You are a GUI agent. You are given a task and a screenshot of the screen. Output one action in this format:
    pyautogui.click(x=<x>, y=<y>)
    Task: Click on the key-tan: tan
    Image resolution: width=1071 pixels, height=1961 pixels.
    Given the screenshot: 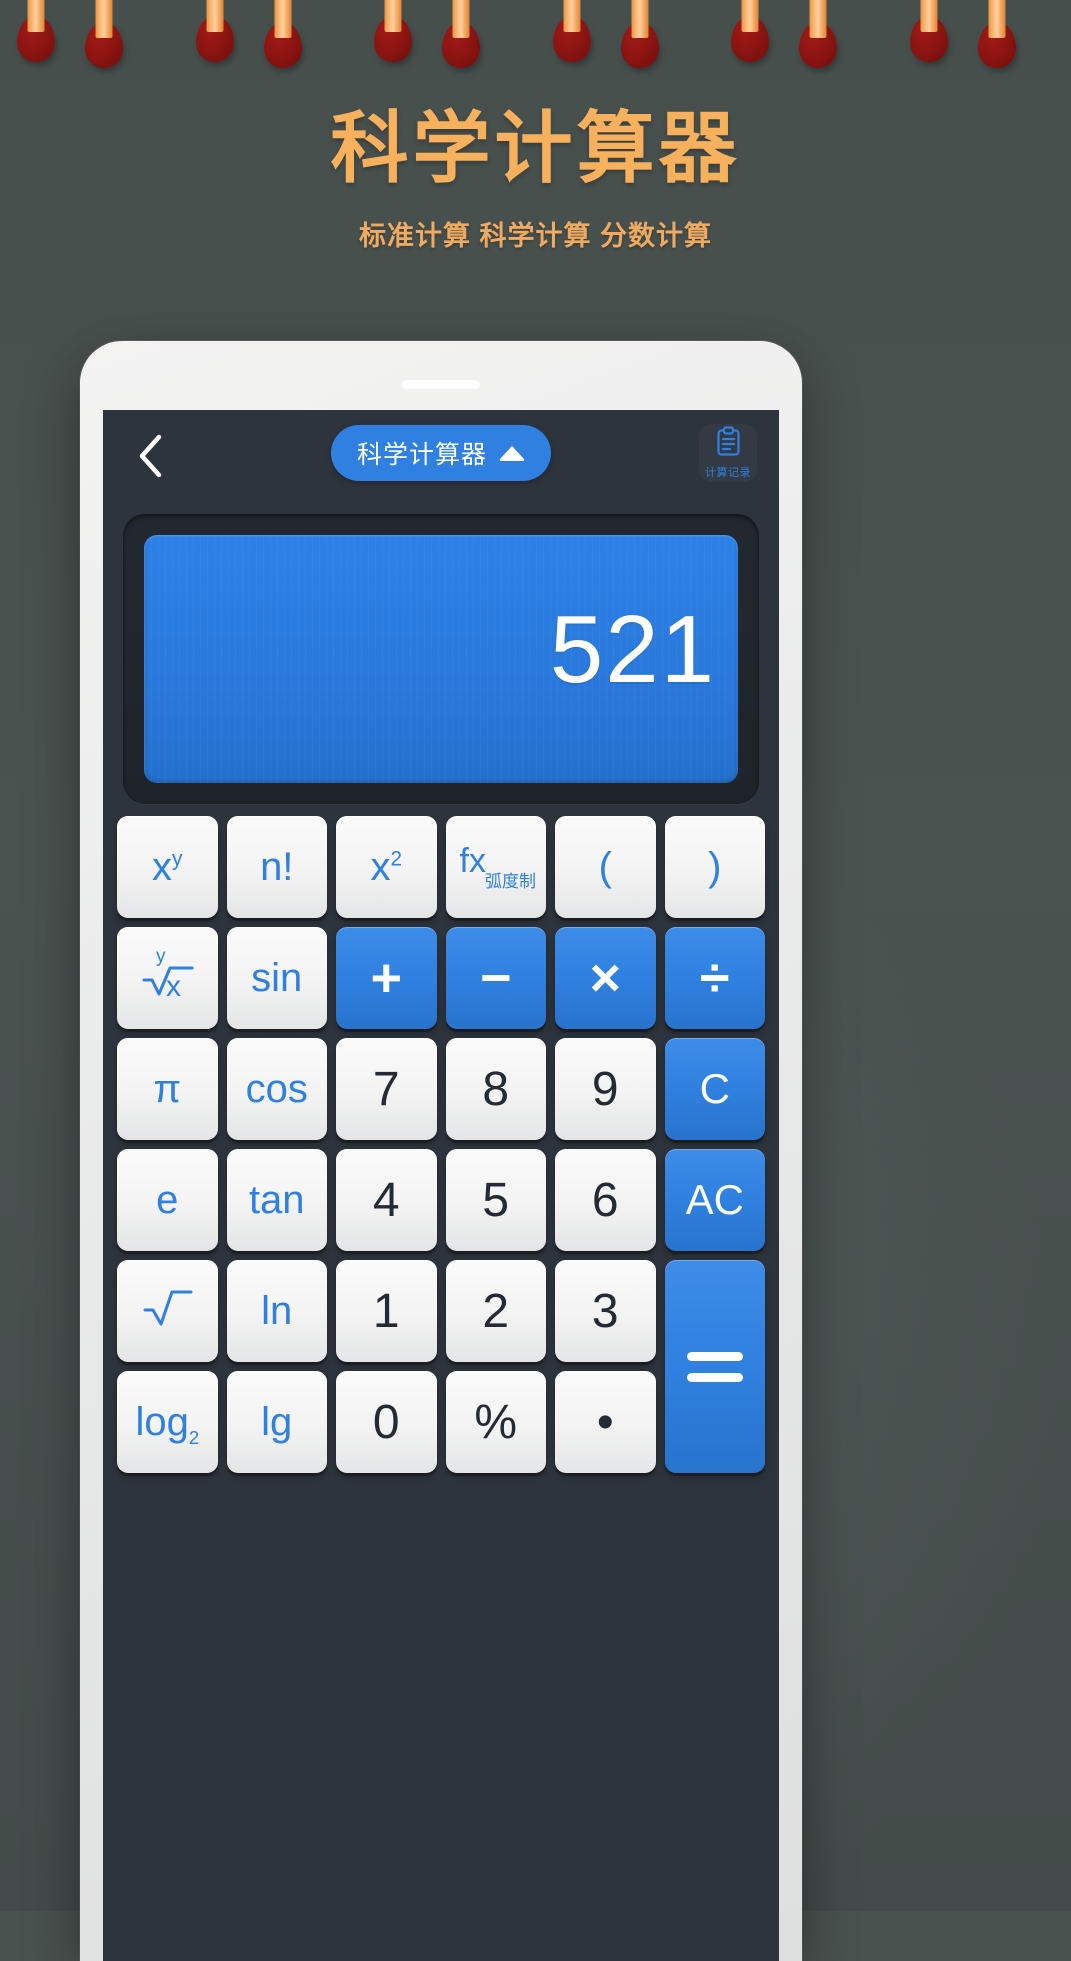 What is the action you would take?
    pyautogui.click(x=276, y=1200)
    